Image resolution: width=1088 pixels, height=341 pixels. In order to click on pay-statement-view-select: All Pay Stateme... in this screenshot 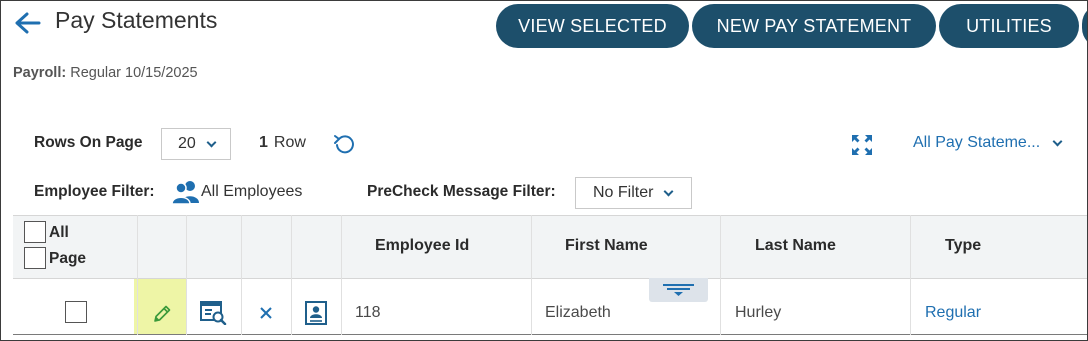, I will do `click(988, 143)`.